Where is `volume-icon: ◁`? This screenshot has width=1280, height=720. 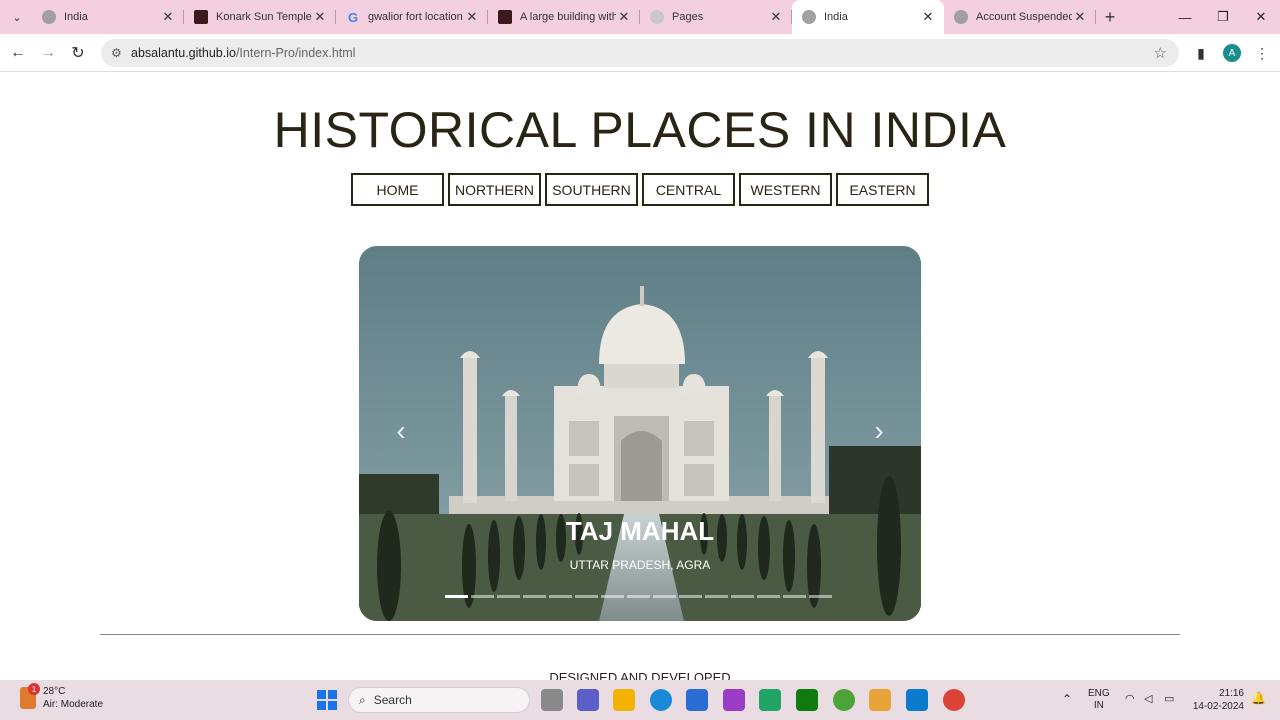
volume-icon: ◁ is located at coordinates (1148, 699).